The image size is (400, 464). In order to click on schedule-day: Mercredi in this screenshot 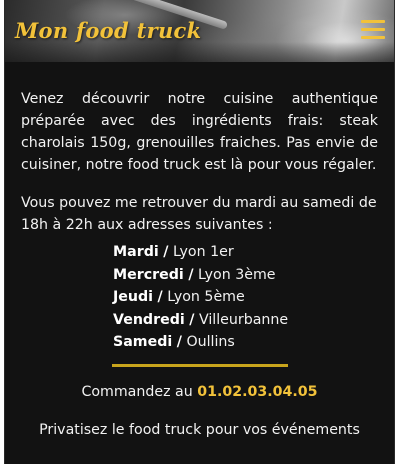, I will do `click(148, 274)`.